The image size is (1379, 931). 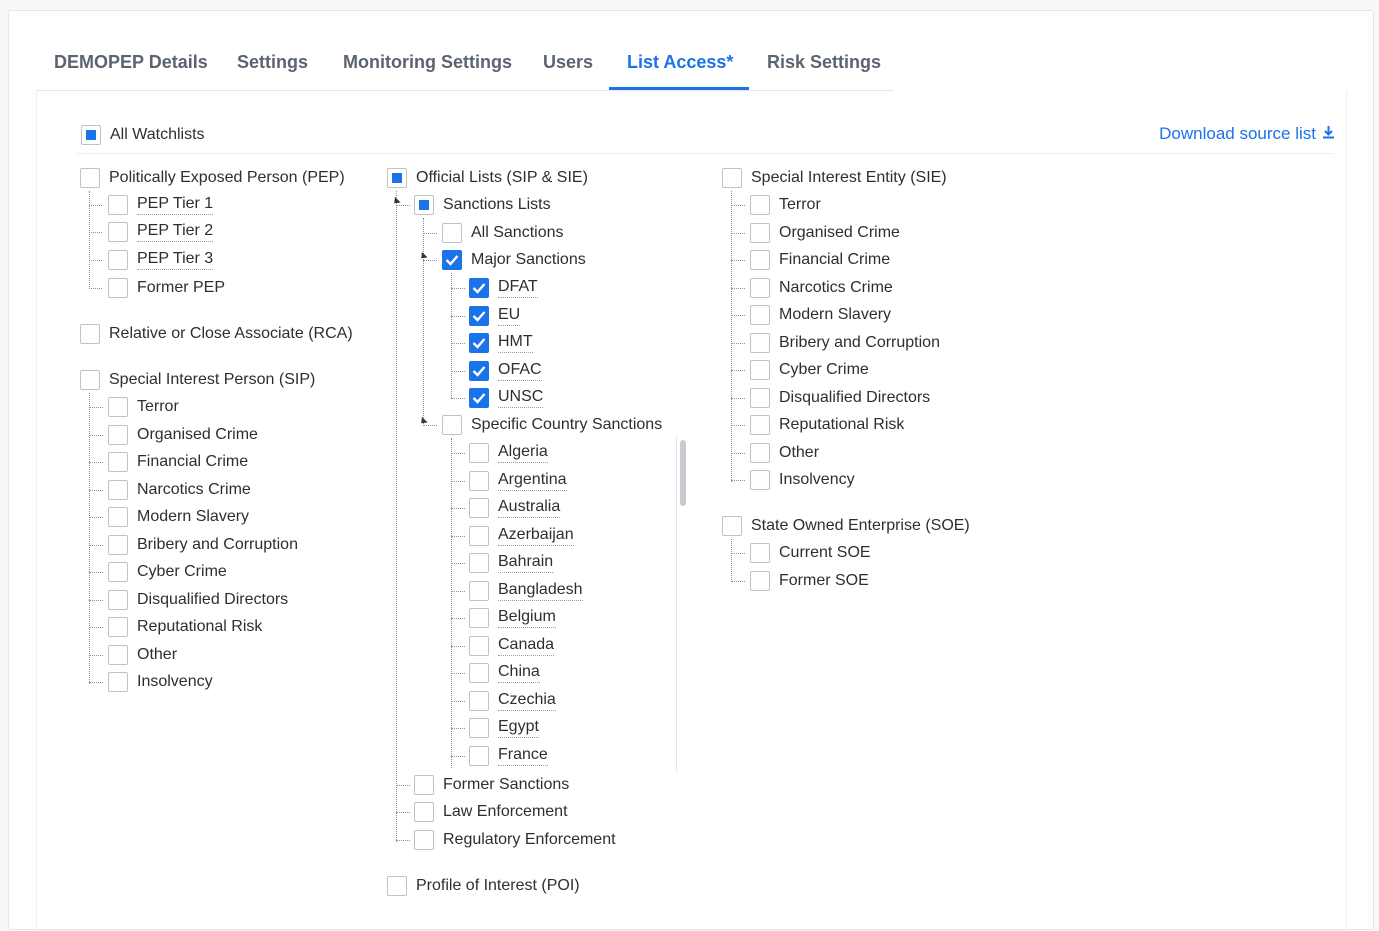 What do you see at coordinates (452, 425) in the screenshot?
I see `specific-country-checkbox` at bounding box center [452, 425].